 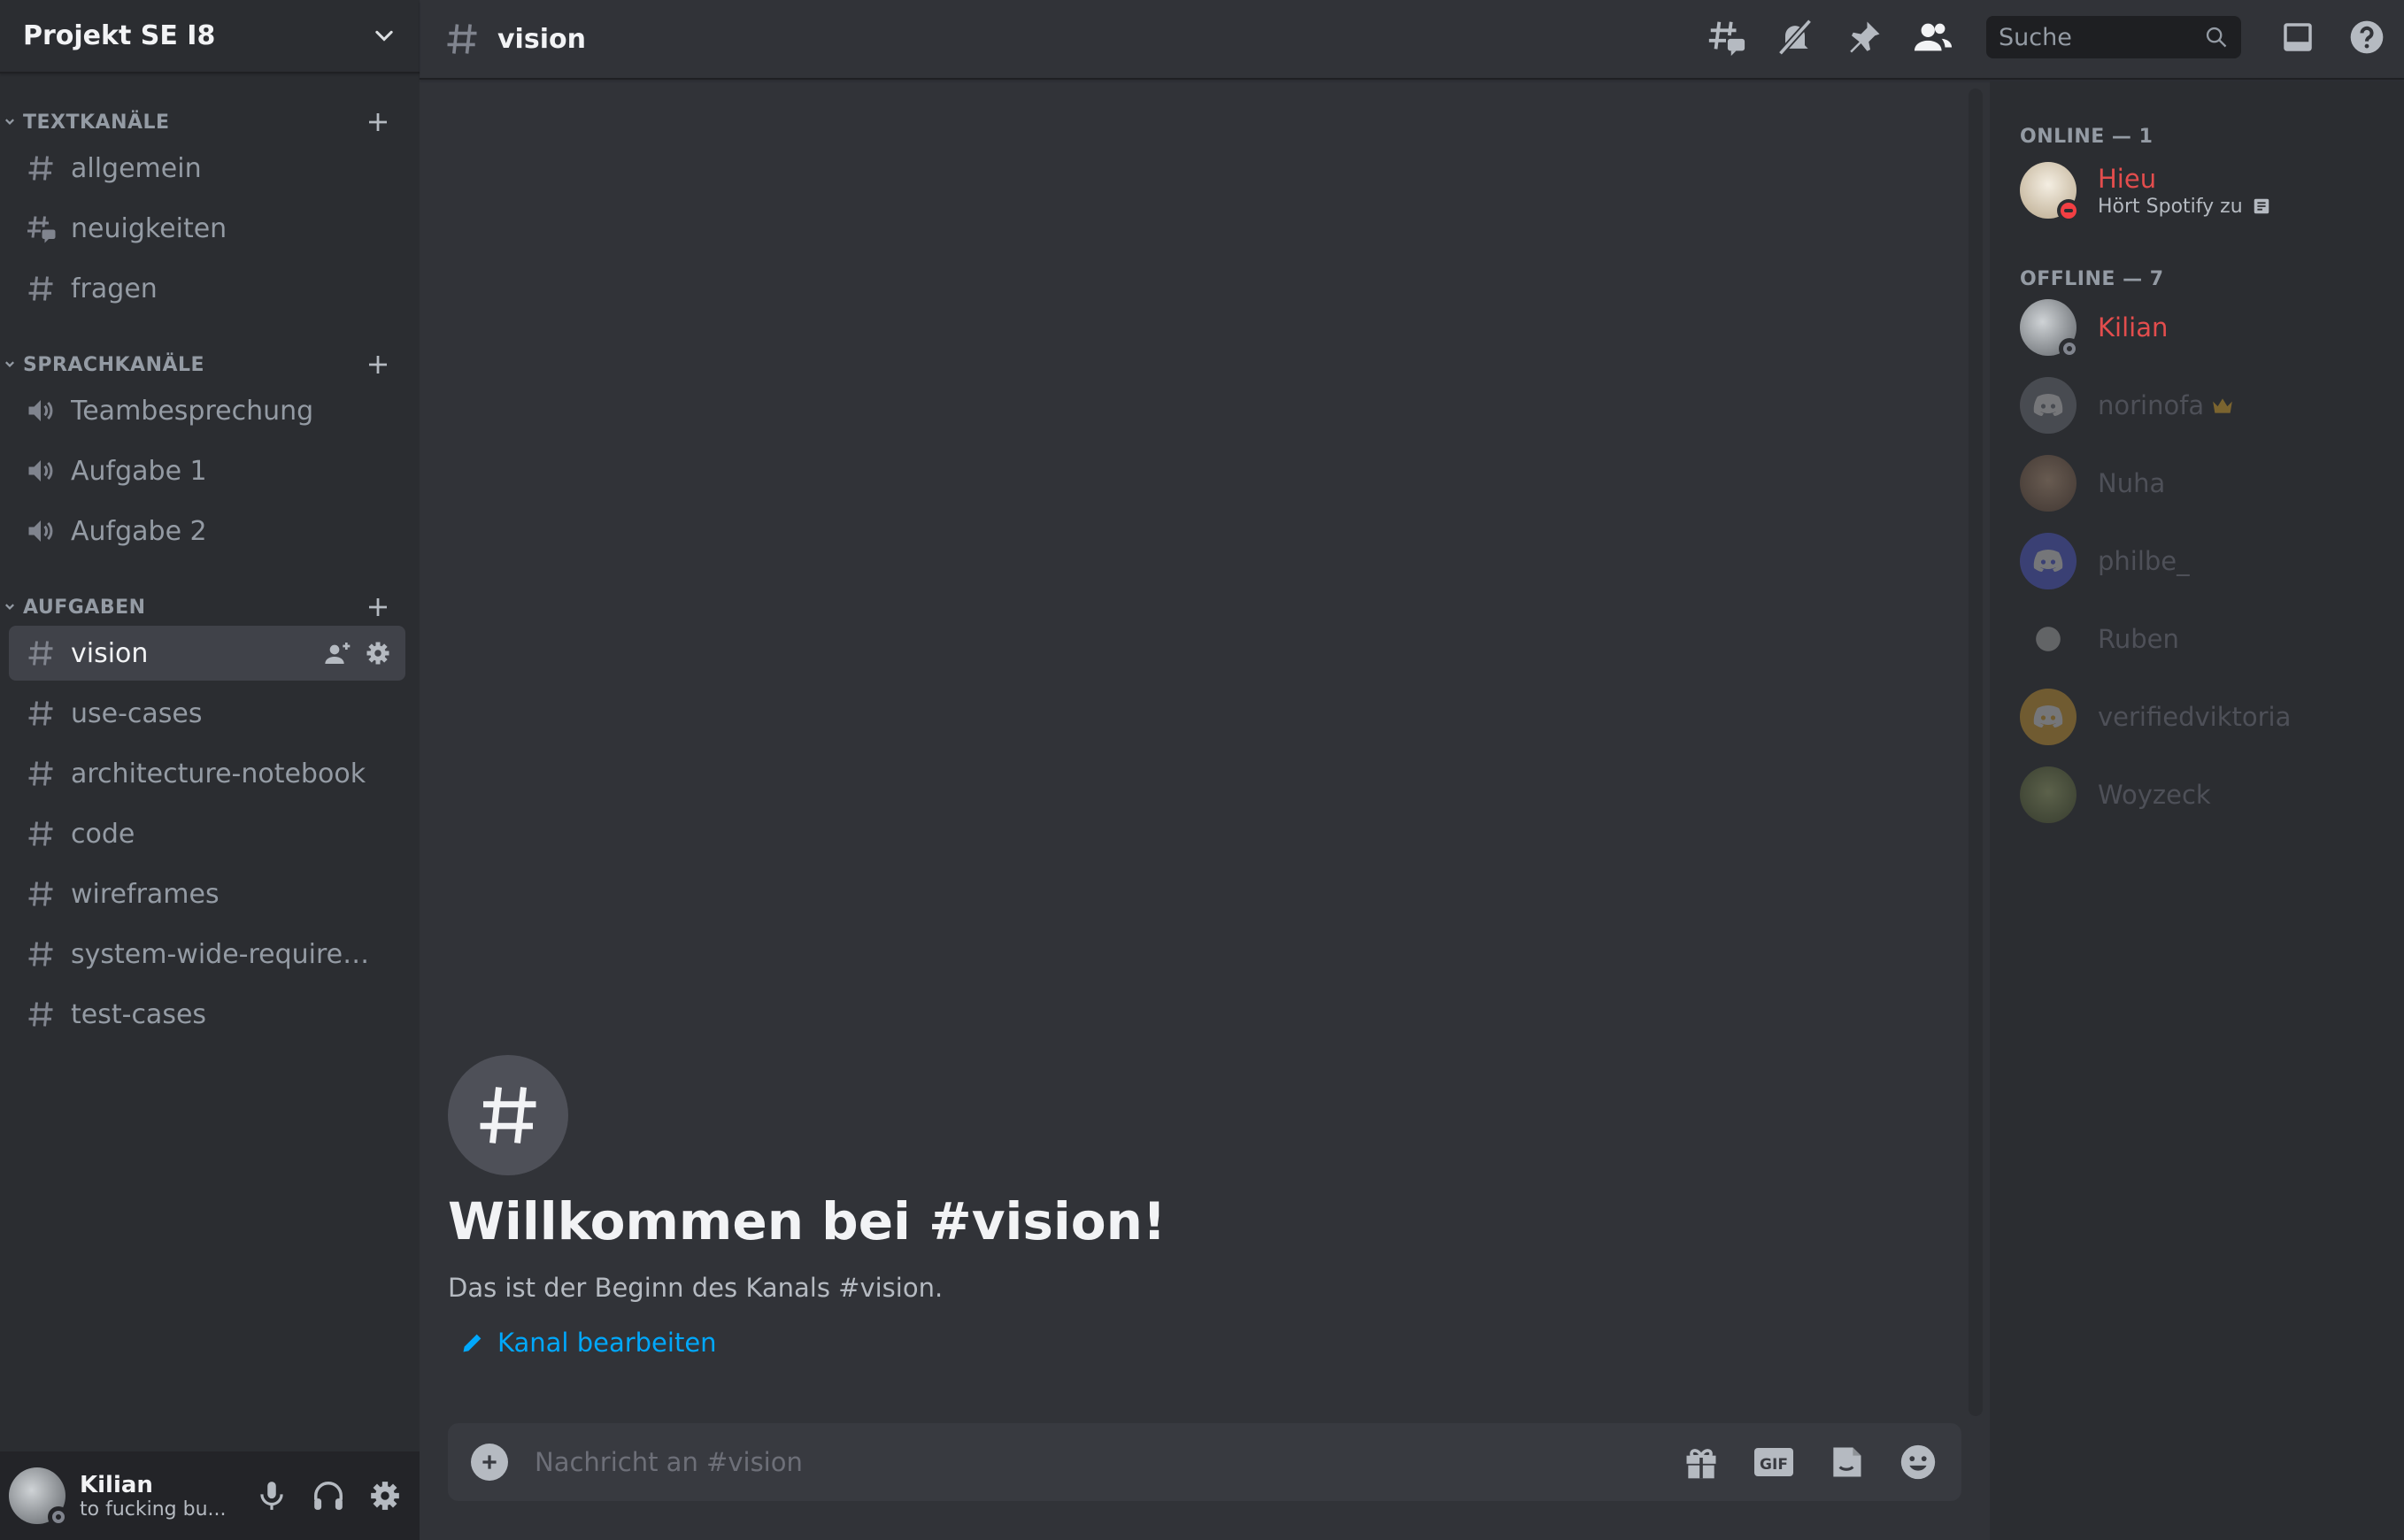 I want to click on invite-user-icon, so click(x=338, y=653).